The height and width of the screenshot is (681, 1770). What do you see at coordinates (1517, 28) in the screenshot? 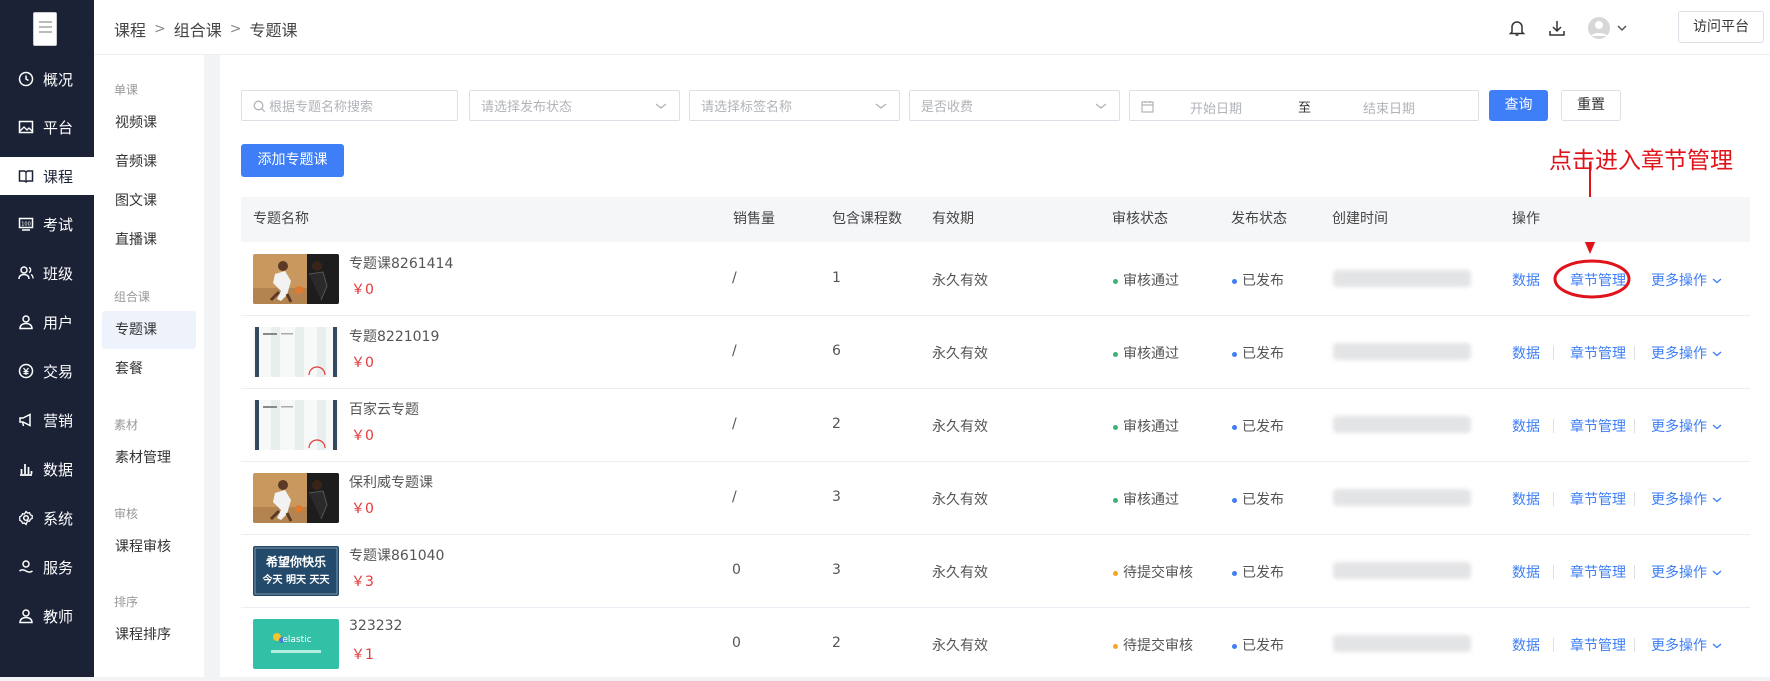
I see `bell-icon` at bounding box center [1517, 28].